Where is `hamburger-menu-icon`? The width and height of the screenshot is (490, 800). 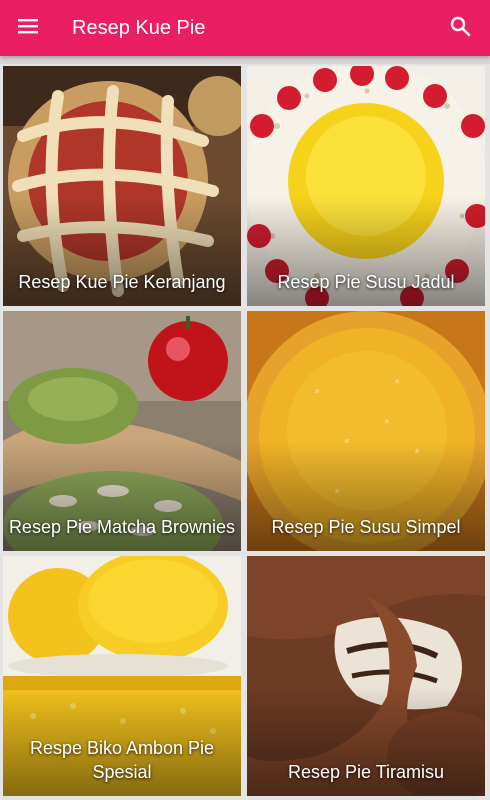 hamburger-menu-icon is located at coordinates (28, 28).